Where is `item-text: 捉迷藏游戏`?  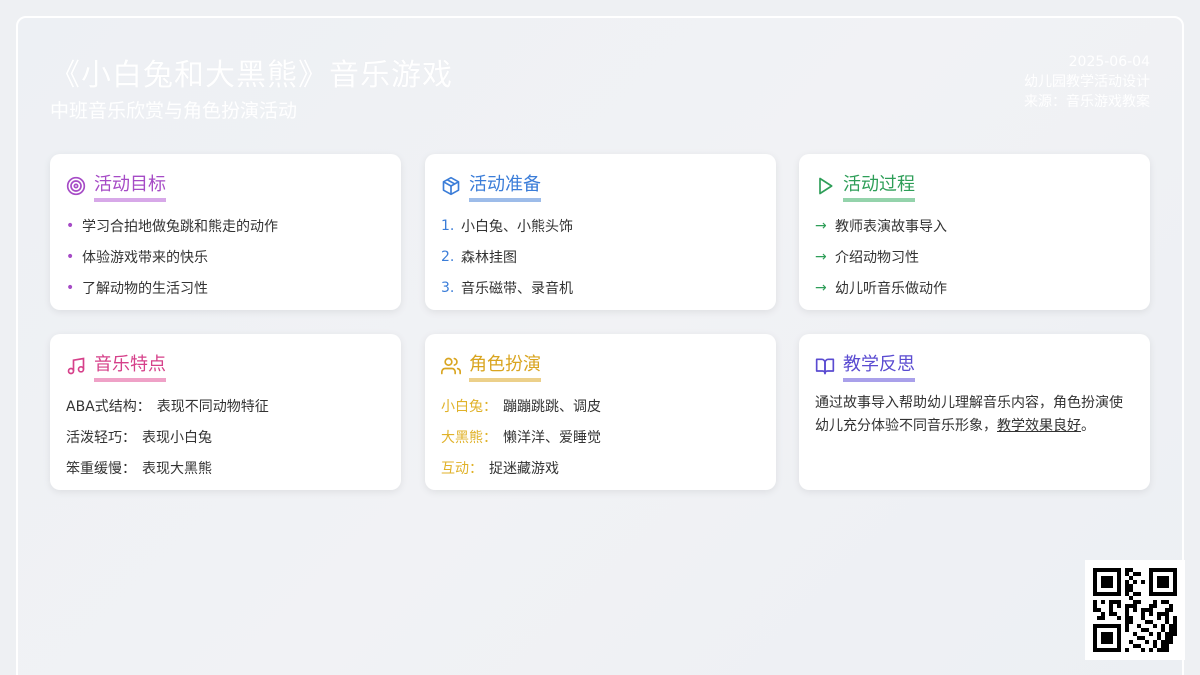
item-text: 捉迷藏游戏 is located at coordinates (524, 468).